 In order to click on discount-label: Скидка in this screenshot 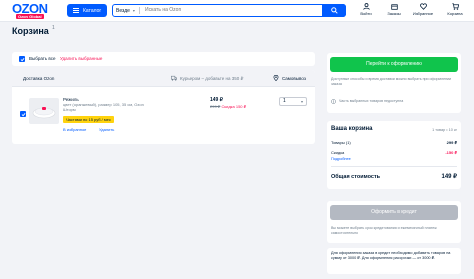, I will do `click(338, 152)`.